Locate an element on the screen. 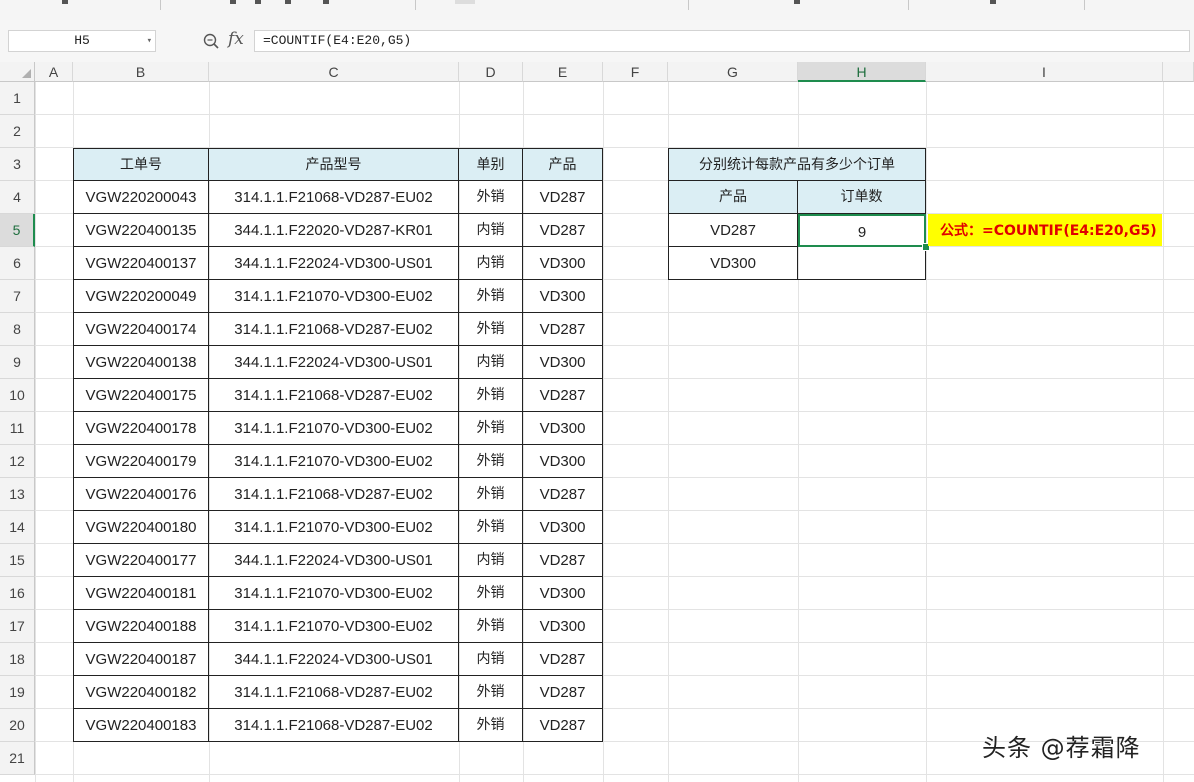 The image size is (1194, 782). row-header-16: 16 is located at coordinates (17, 593).